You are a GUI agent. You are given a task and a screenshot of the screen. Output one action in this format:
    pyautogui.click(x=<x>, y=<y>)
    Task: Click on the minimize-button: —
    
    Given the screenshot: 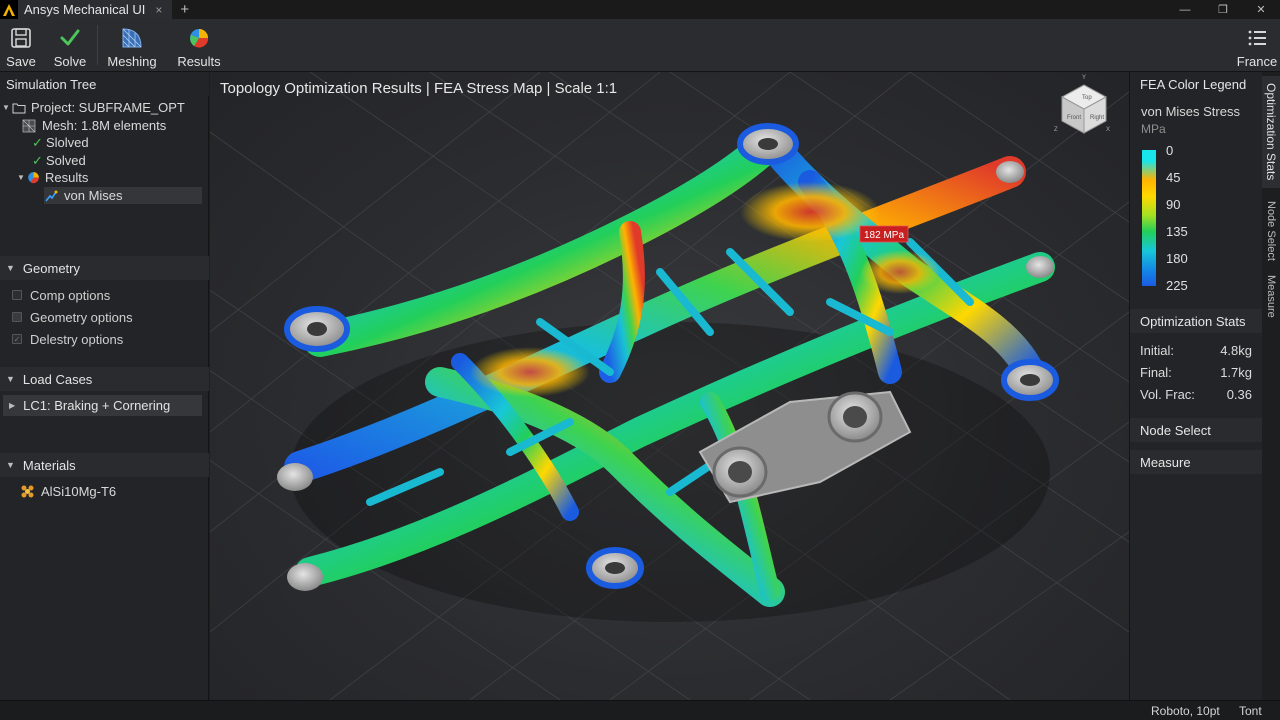 What is the action you would take?
    pyautogui.click(x=1185, y=9)
    